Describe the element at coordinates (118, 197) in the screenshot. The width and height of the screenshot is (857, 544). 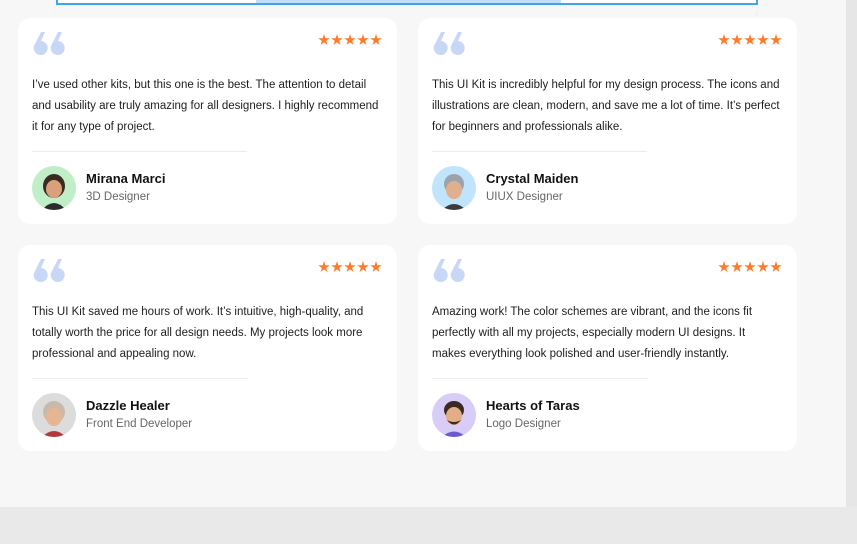
I see `author-role: 3D Designer` at that location.